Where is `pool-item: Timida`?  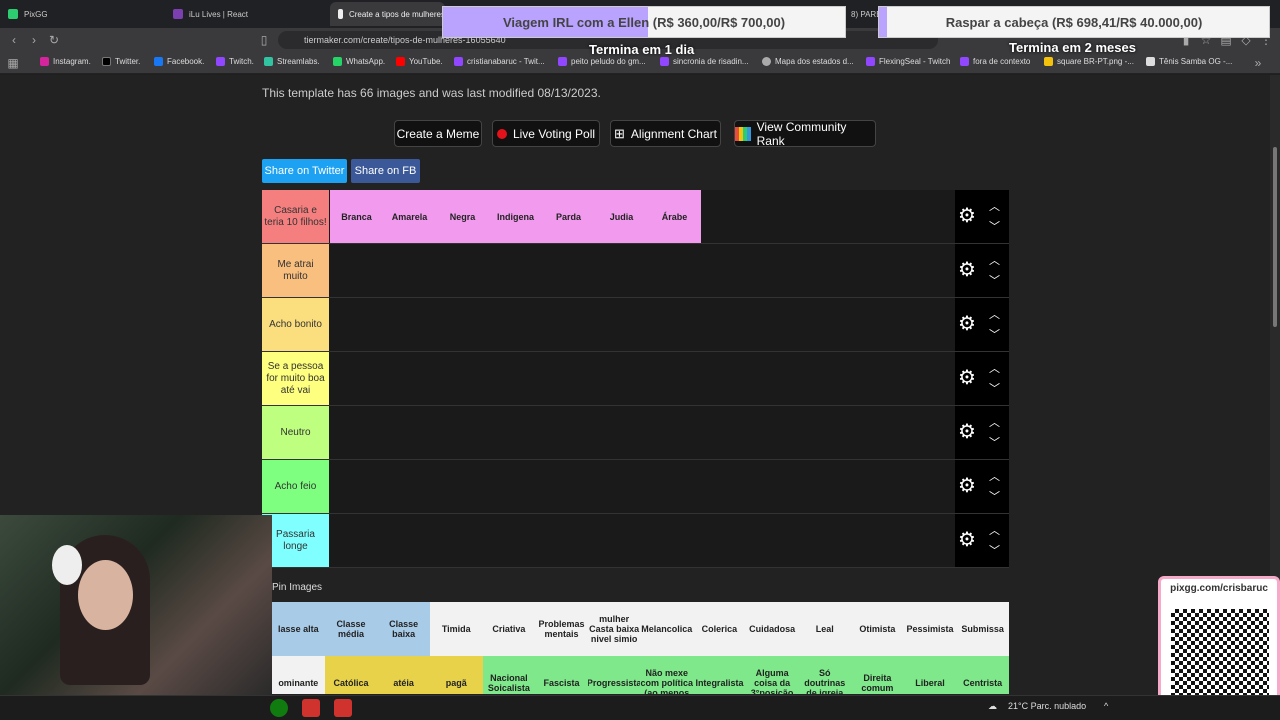
pool-item: Timida is located at coordinates (456, 629).